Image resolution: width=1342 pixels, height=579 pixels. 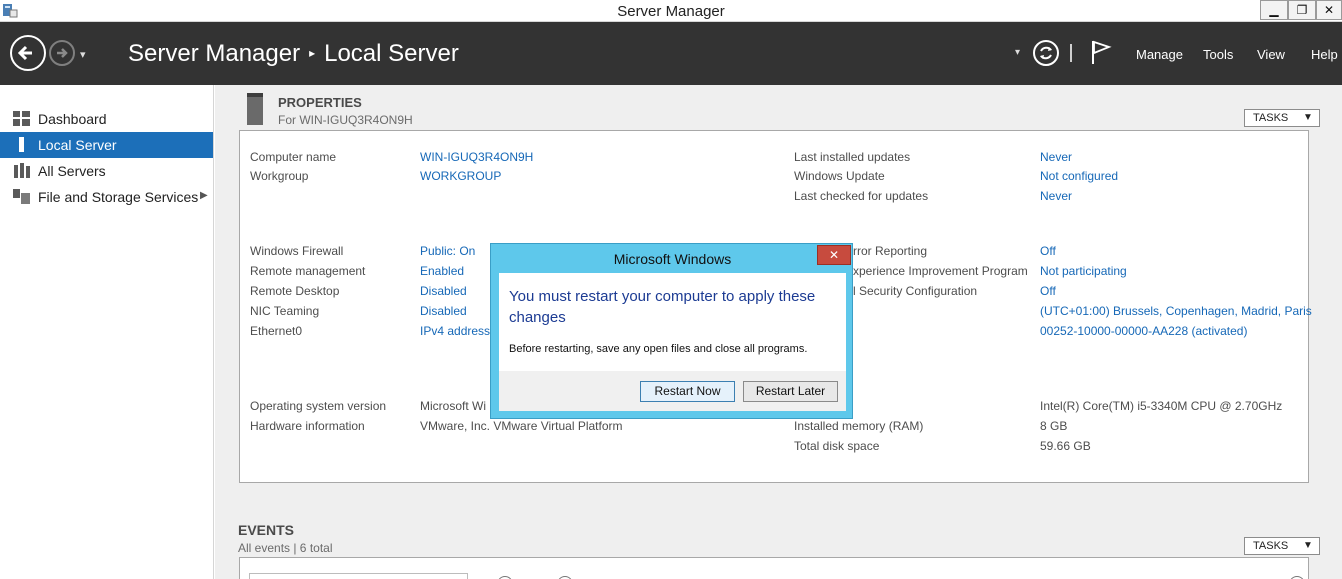 What do you see at coordinates (672, 259) in the screenshot?
I see `dialog-title: Microsoft Windows` at bounding box center [672, 259].